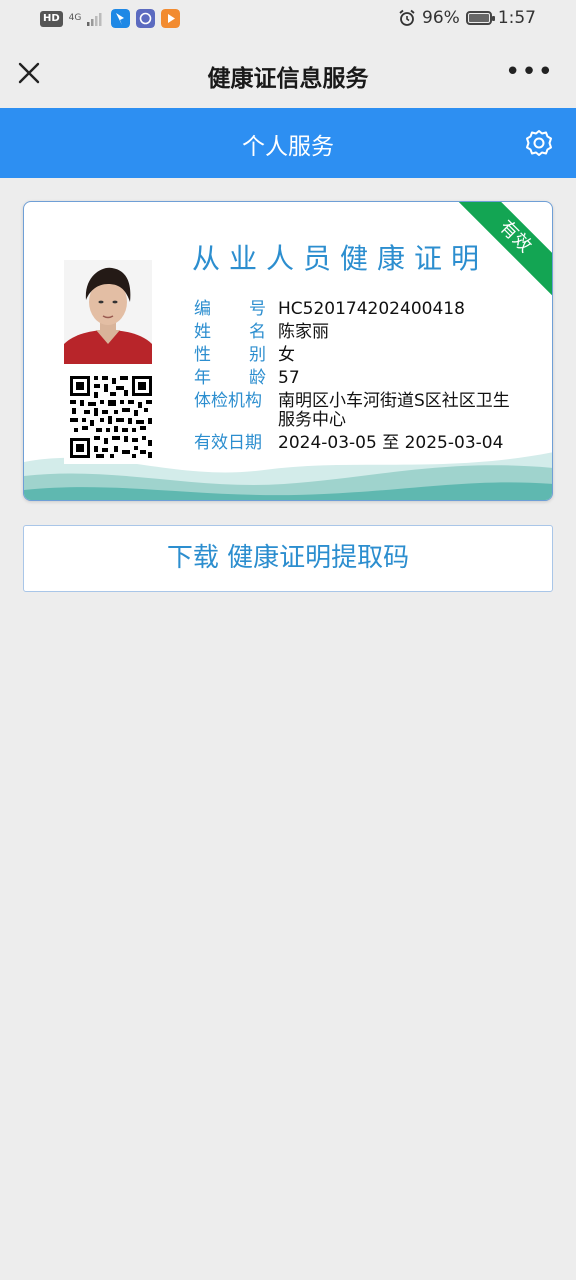 This screenshot has width=576, height=1280. What do you see at coordinates (146, 18) in the screenshot?
I see `app-icon-purple` at bounding box center [146, 18].